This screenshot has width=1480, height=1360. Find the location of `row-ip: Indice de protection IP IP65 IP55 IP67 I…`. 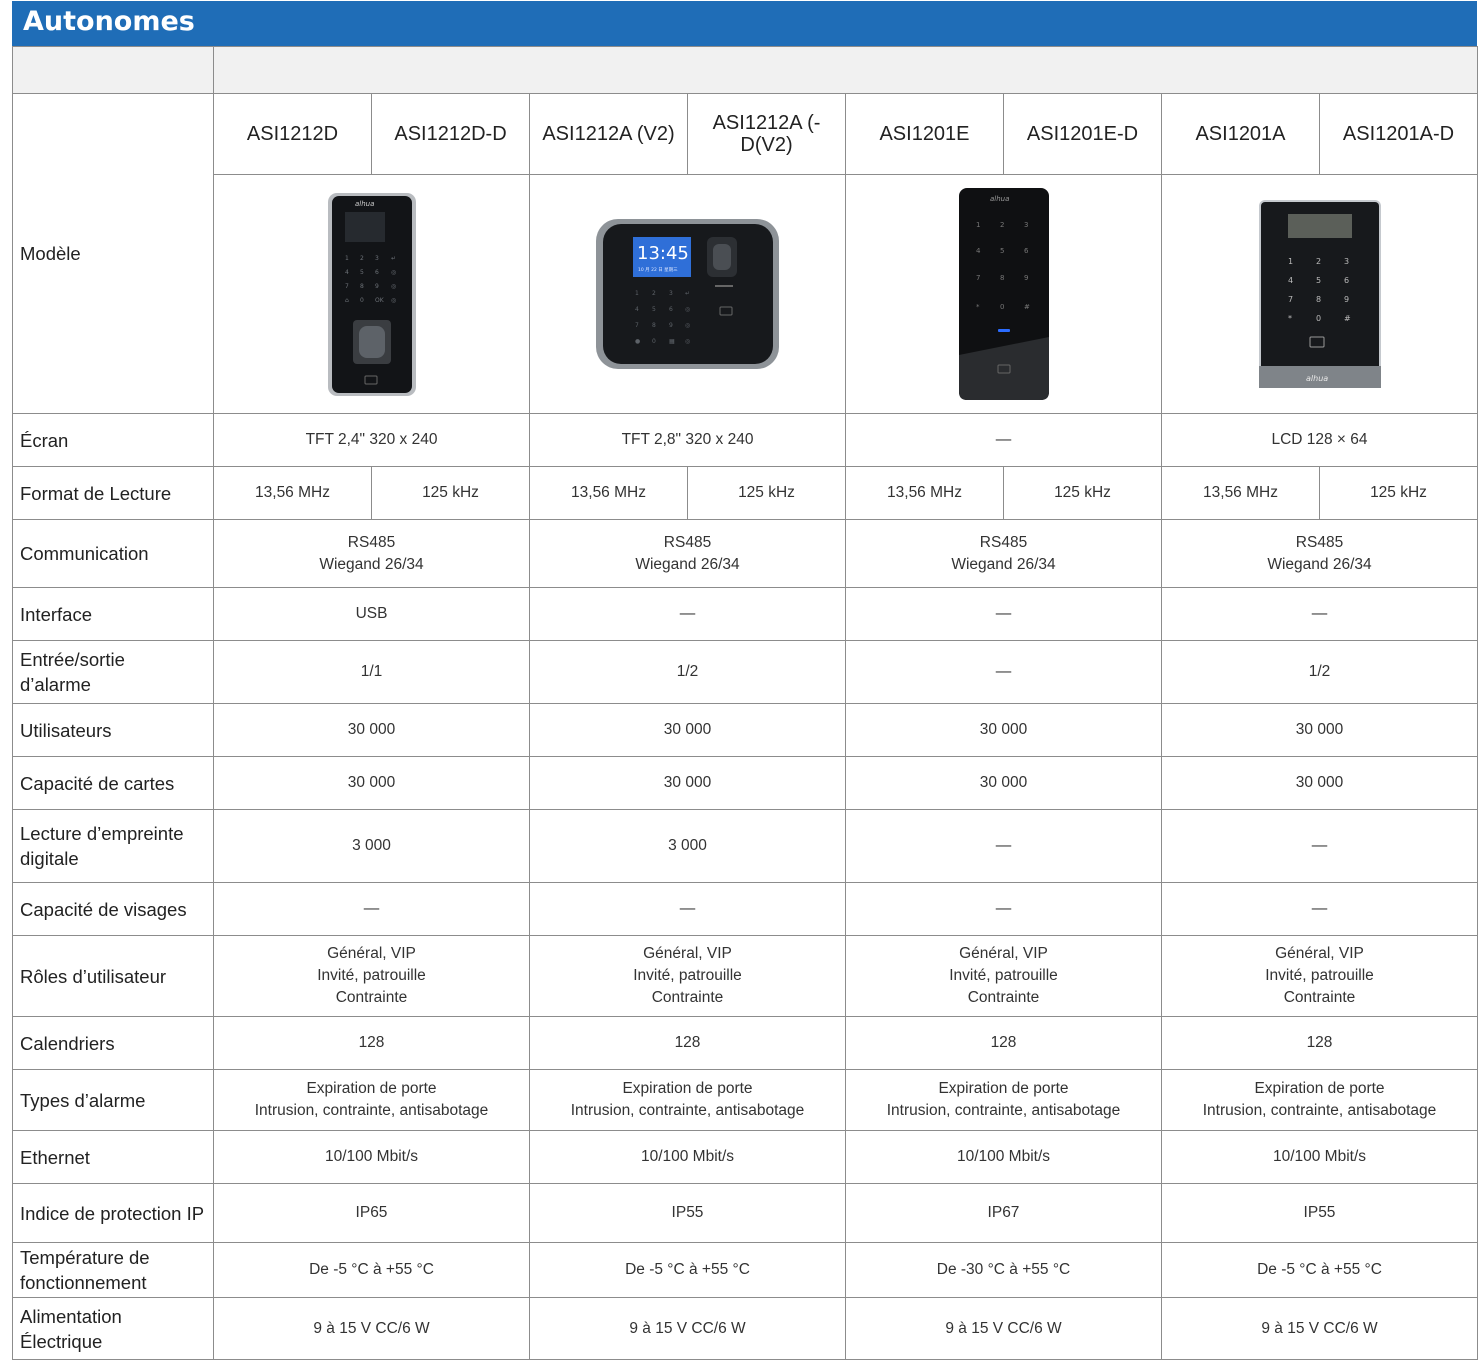

row-ip: Indice de protection IP IP65 IP55 IP67 I… is located at coordinates (745, 1213).